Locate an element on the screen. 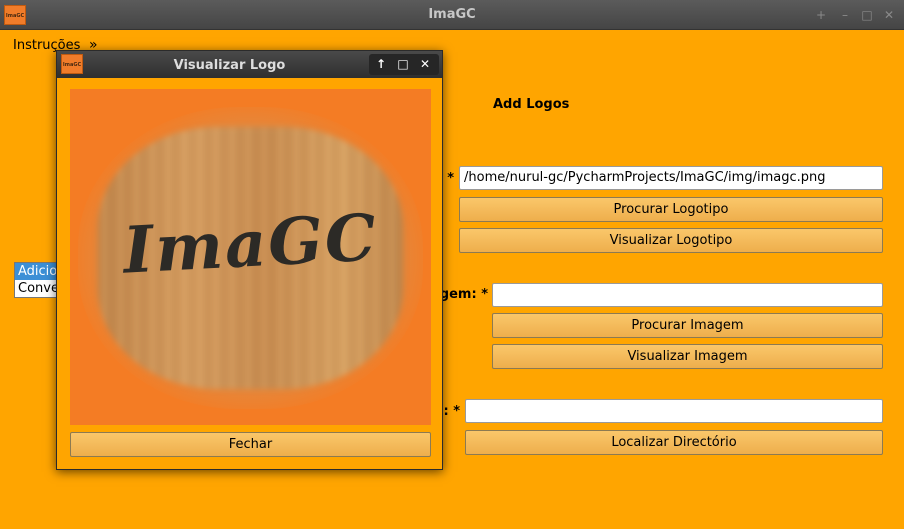  dialog-controls: ↑ □ ✕ is located at coordinates (404, 64).